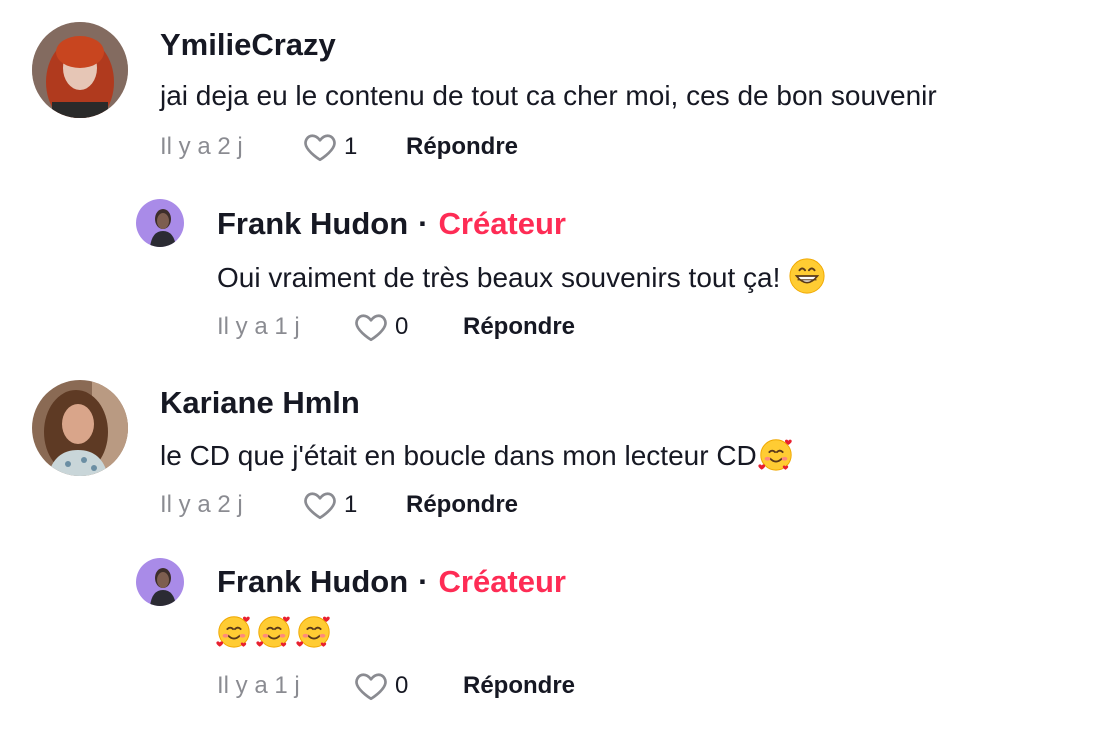 The height and width of the screenshot is (732, 1106). I want to click on username: YmilieCrazy, so click(248, 45).